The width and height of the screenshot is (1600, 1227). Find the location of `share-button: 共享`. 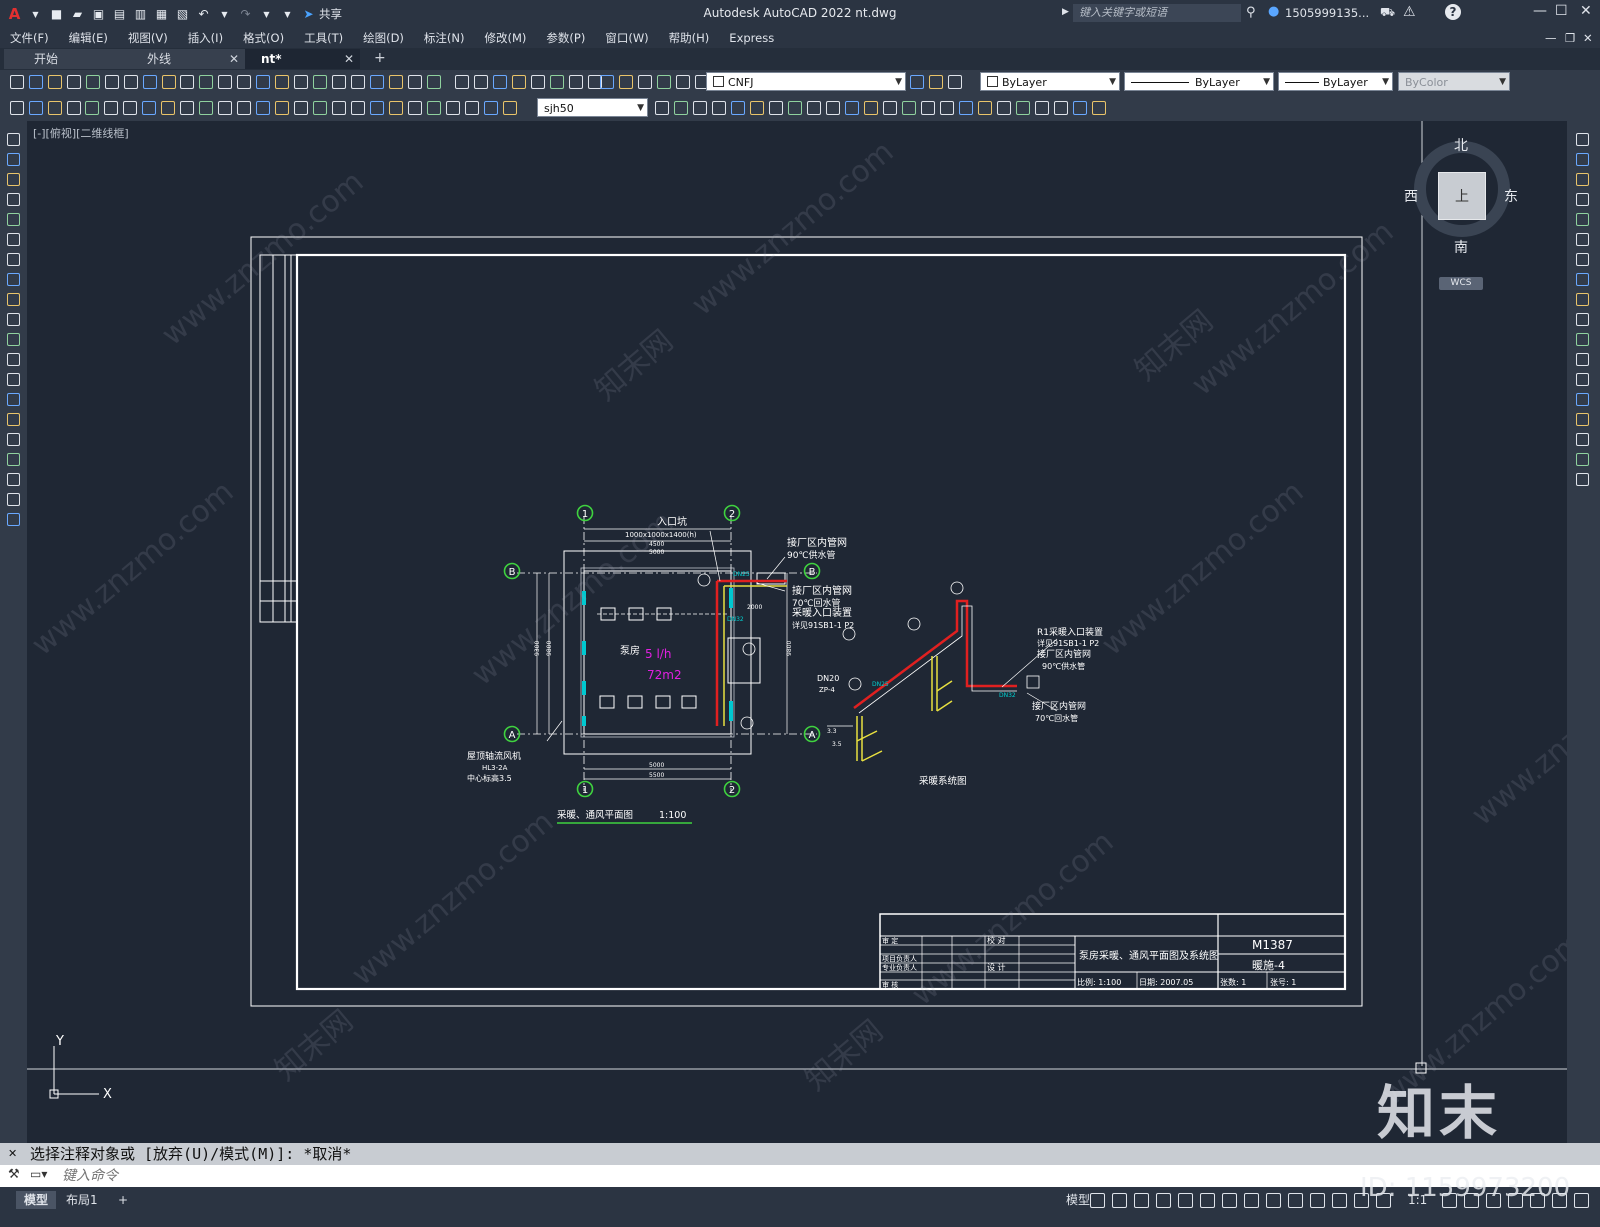

share-button: 共享 is located at coordinates (330, 14).